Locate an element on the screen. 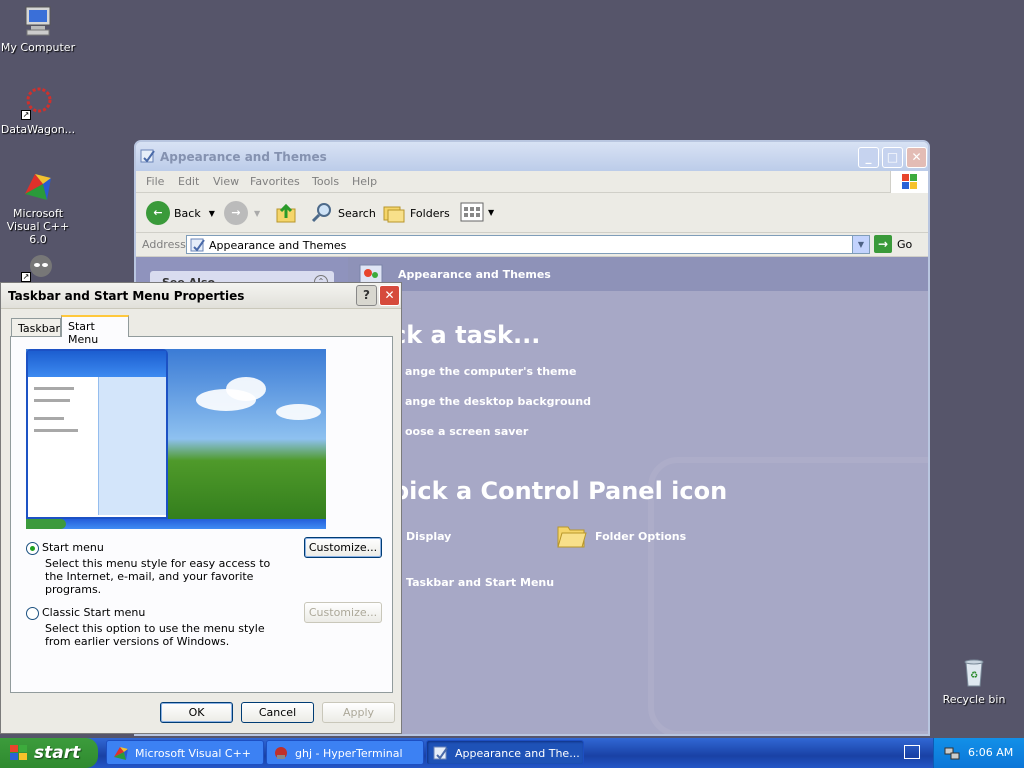 Image resolution: width=1024 pixels, height=768 pixels. desktop-icon-my-computer: My Computer is located at coordinates (39, 29).